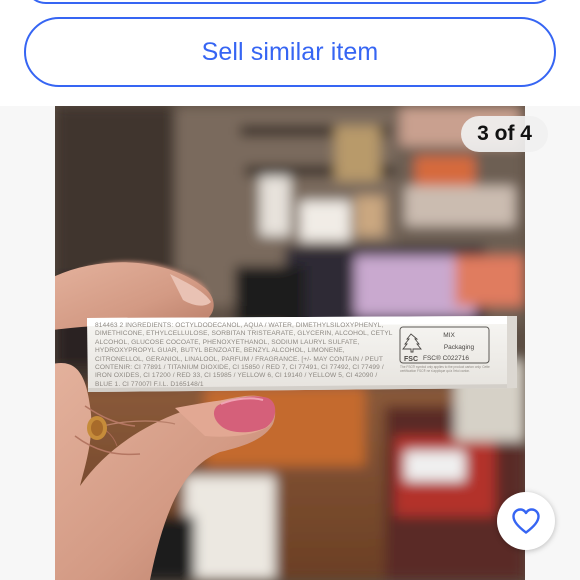  What do you see at coordinates (446, 358) in the screenshot?
I see `fsc-code-text: FSC® C022716` at bounding box center [446, 358].